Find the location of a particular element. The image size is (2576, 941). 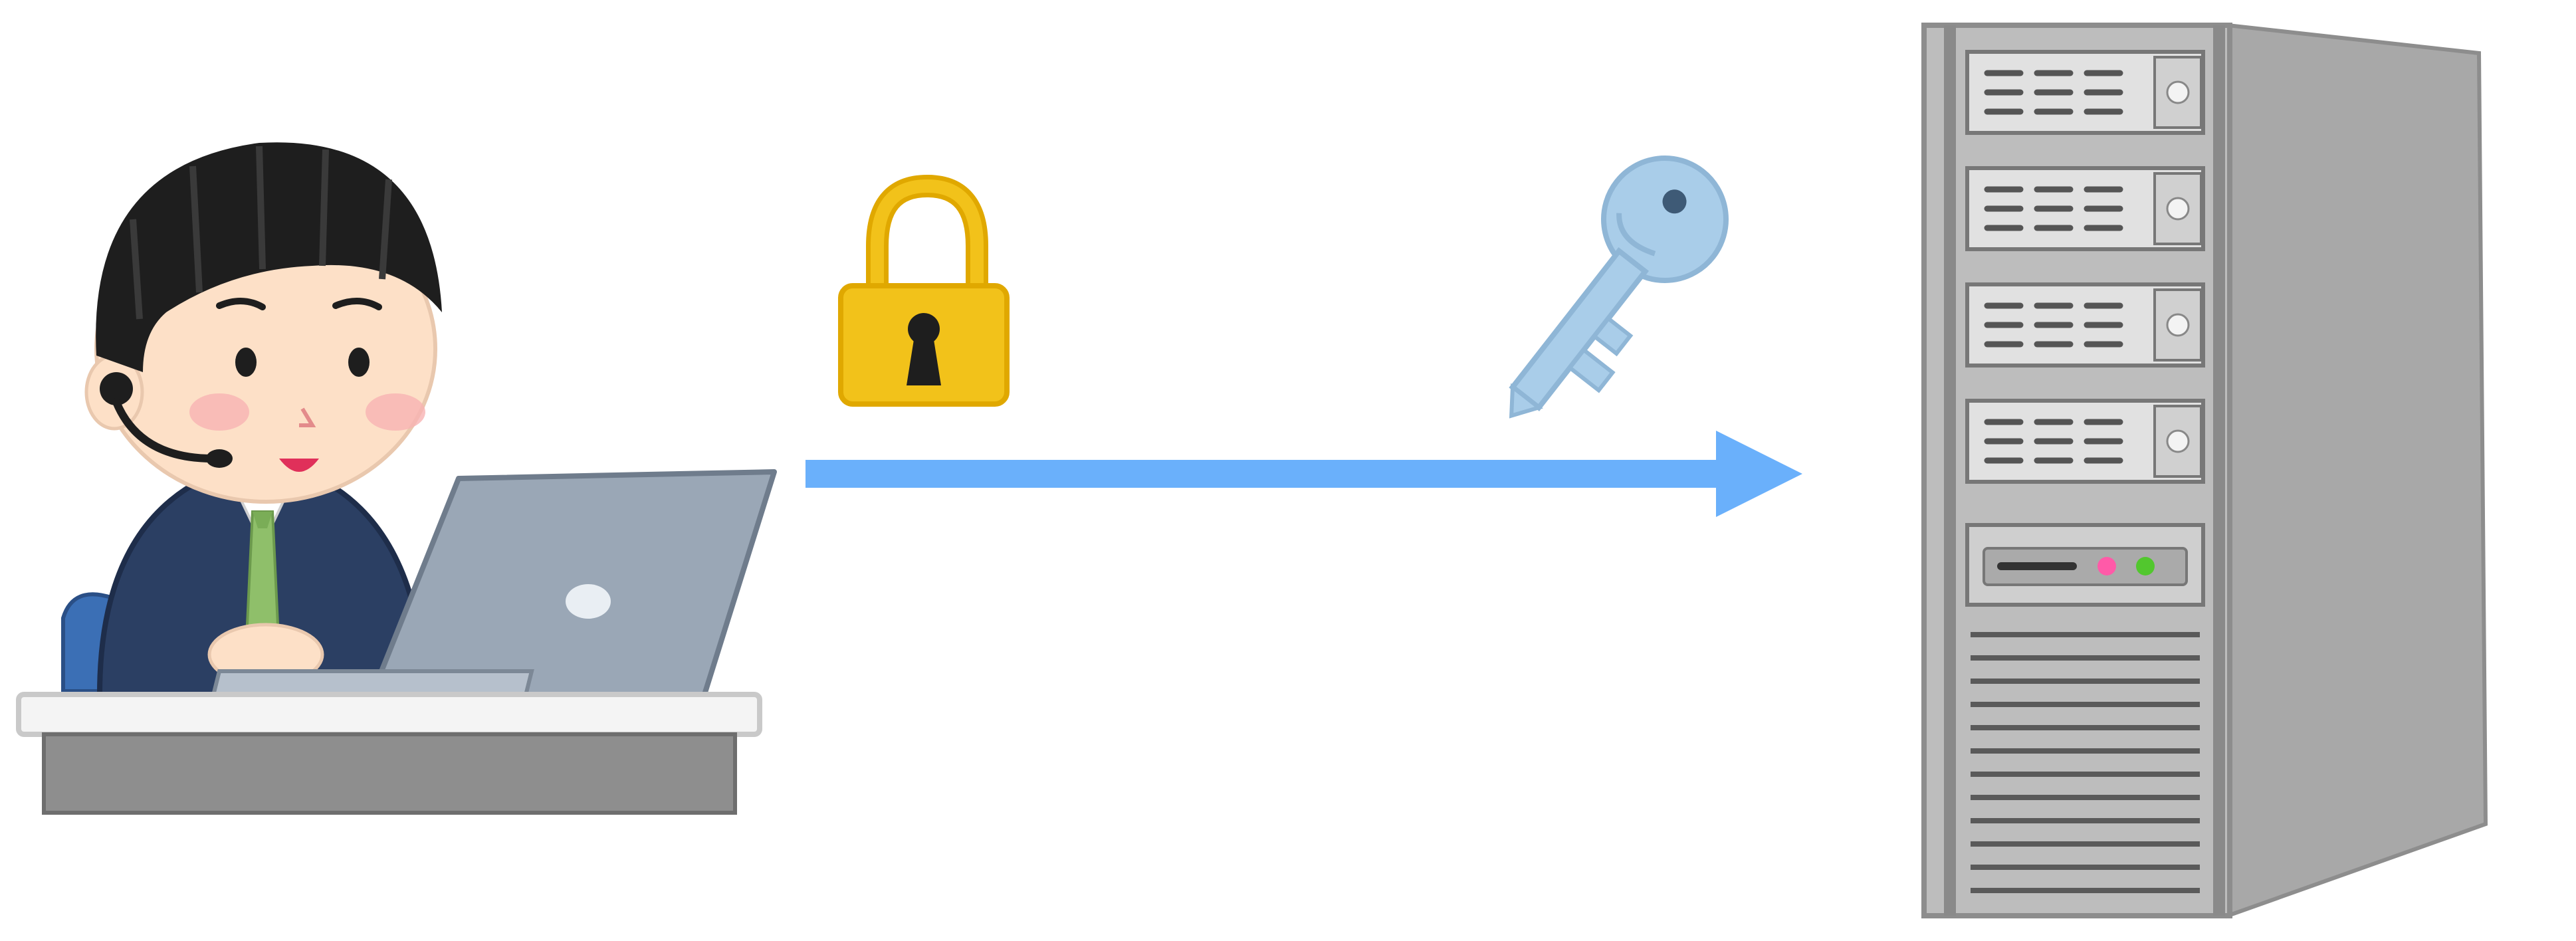

arrow-client-to-server is located at coordinates (1303, 474).